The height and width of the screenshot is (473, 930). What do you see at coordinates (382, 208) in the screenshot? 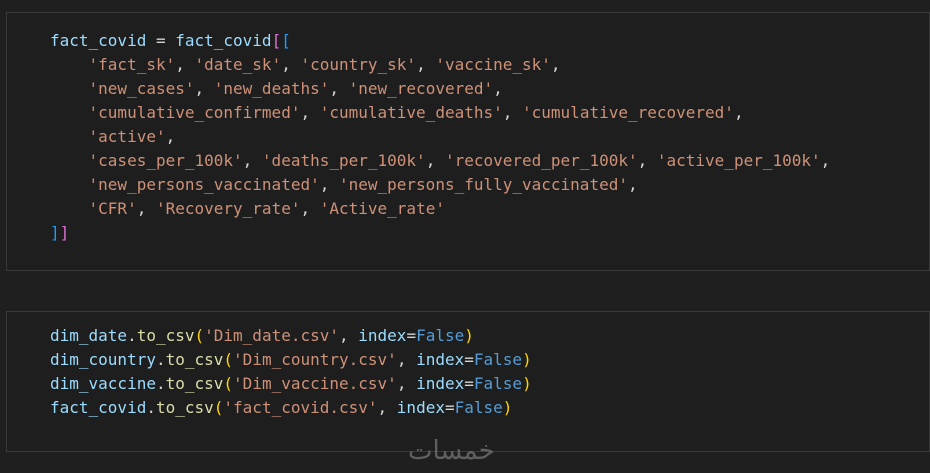
I see `string-literal: 'Active_rate'` at bounding box center [382, 208].